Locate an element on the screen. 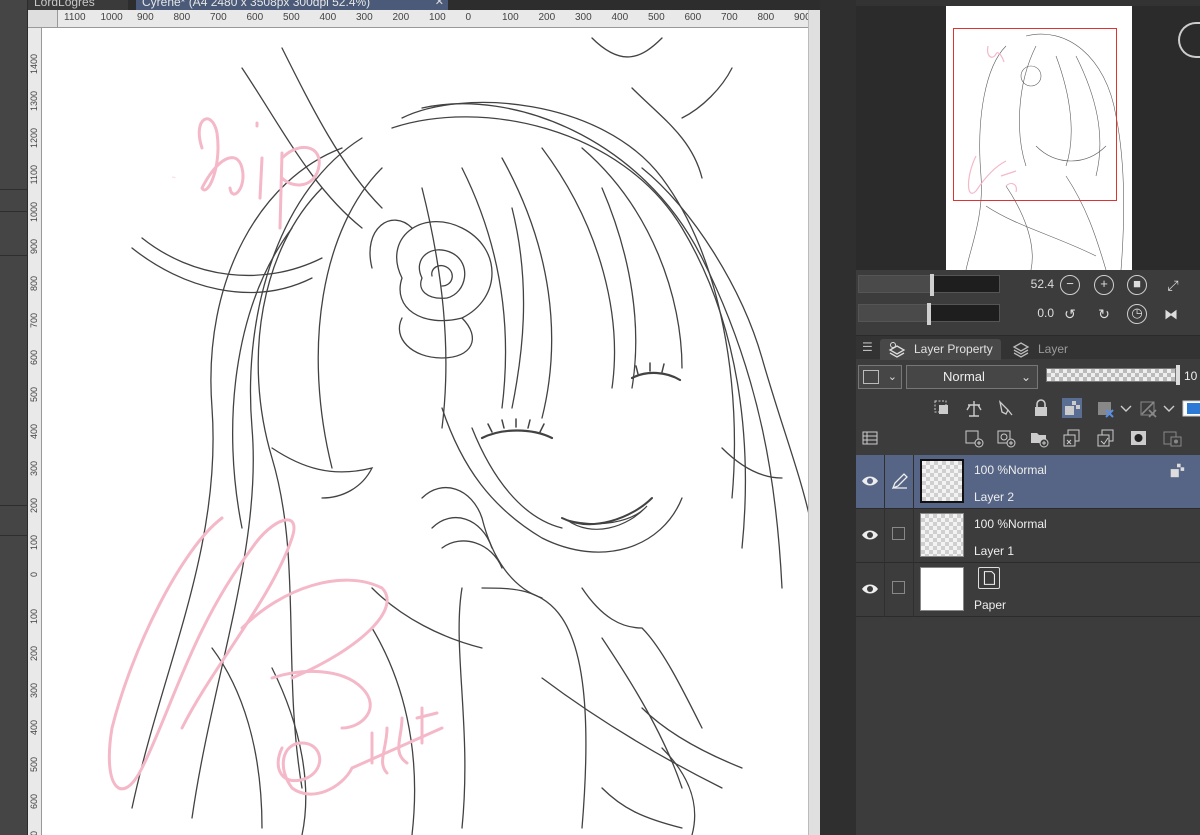  document-tab: LordLogres is located at coordinates (78, 5).